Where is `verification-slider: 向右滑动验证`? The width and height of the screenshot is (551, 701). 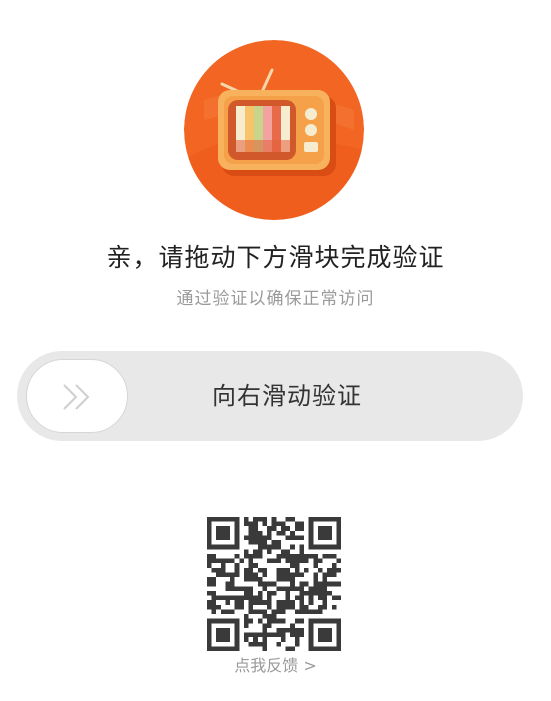
verification-slider: 向右滑动验证 is located at coordinates (270, 396).